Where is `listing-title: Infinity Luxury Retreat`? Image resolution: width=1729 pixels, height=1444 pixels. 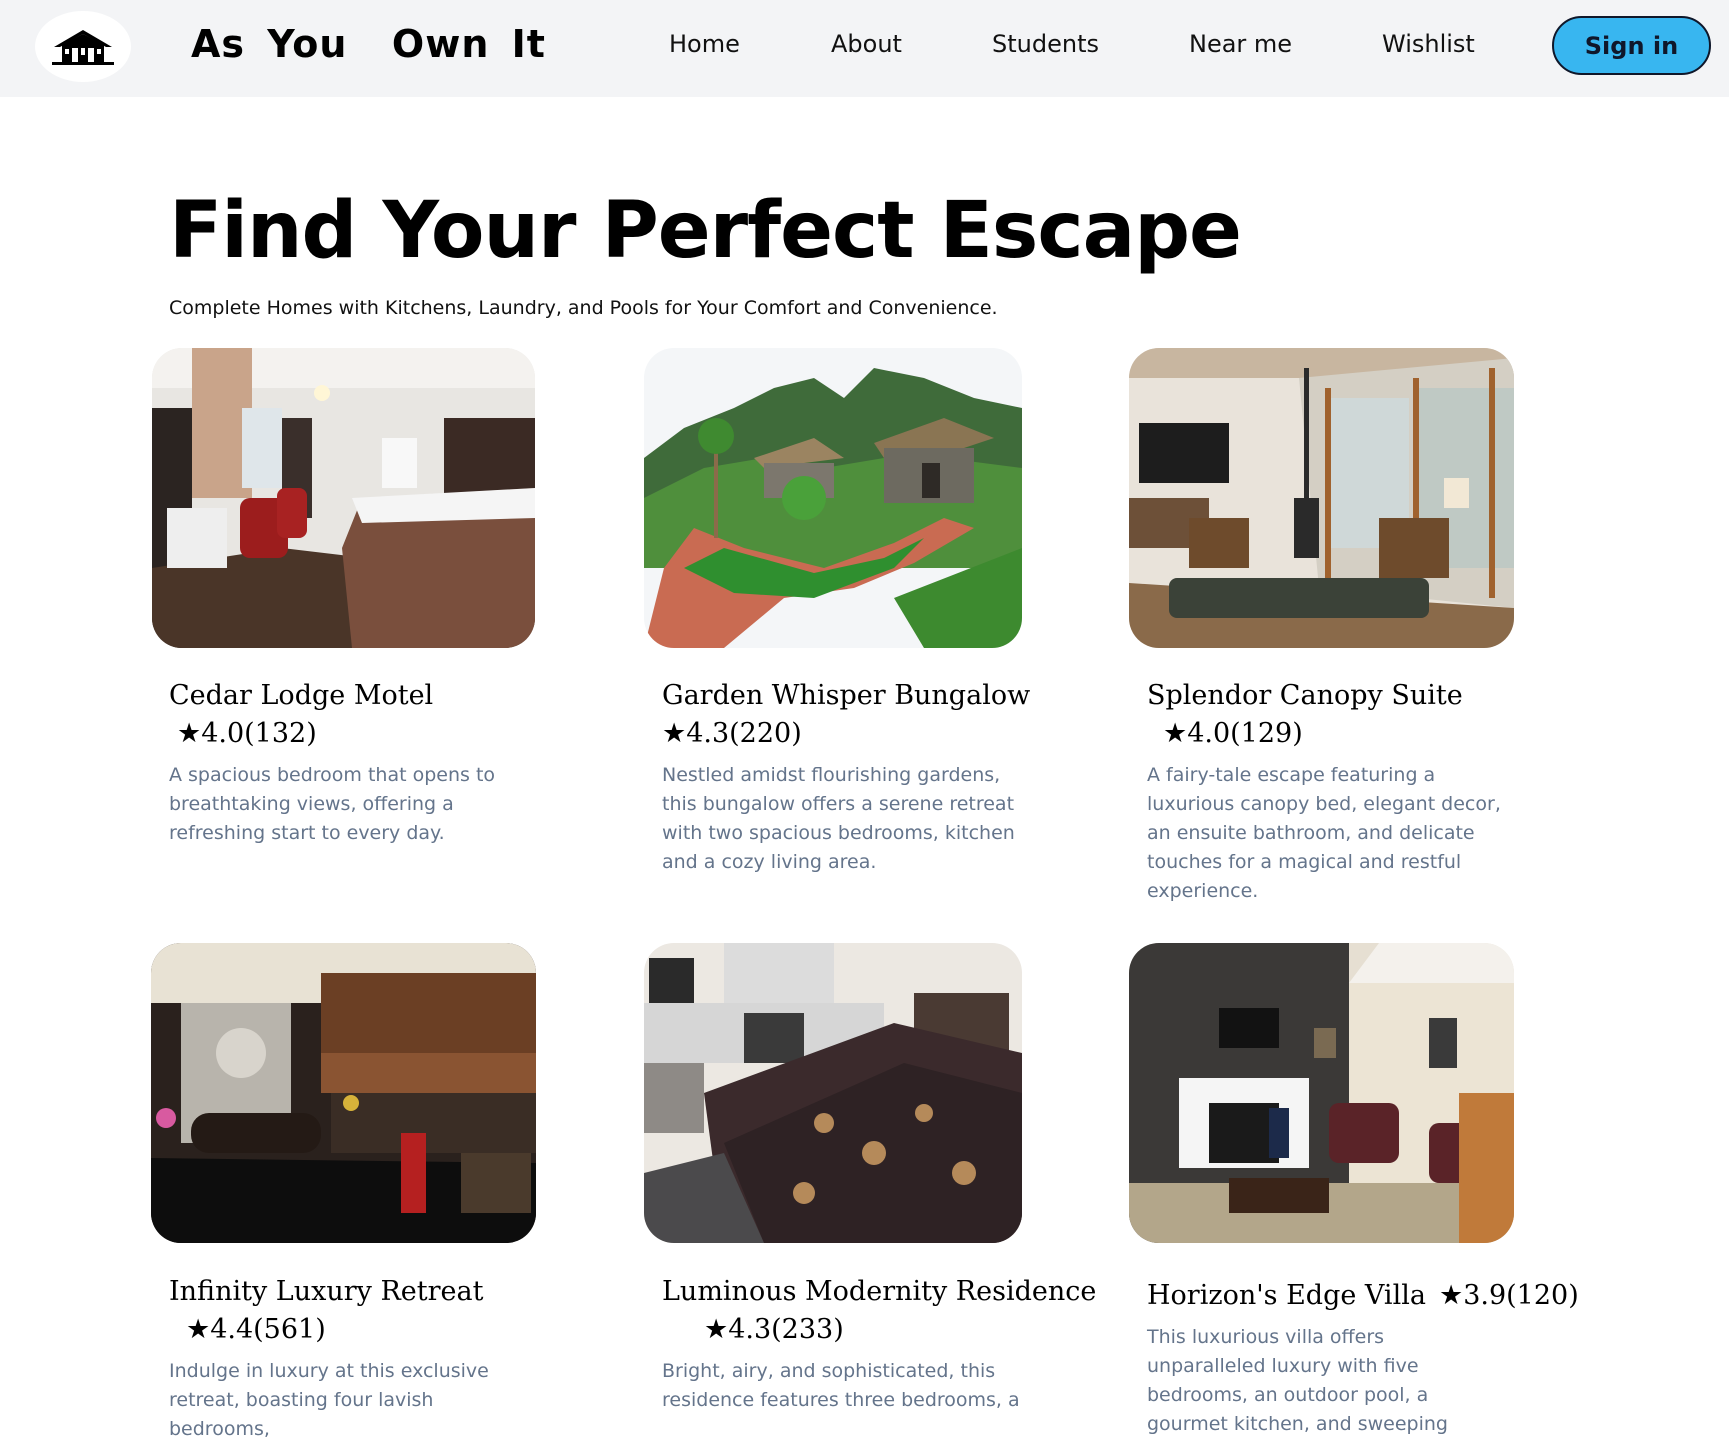
listing-title: Infinity Luxury Retreat is located at coordinates (326, 1291).